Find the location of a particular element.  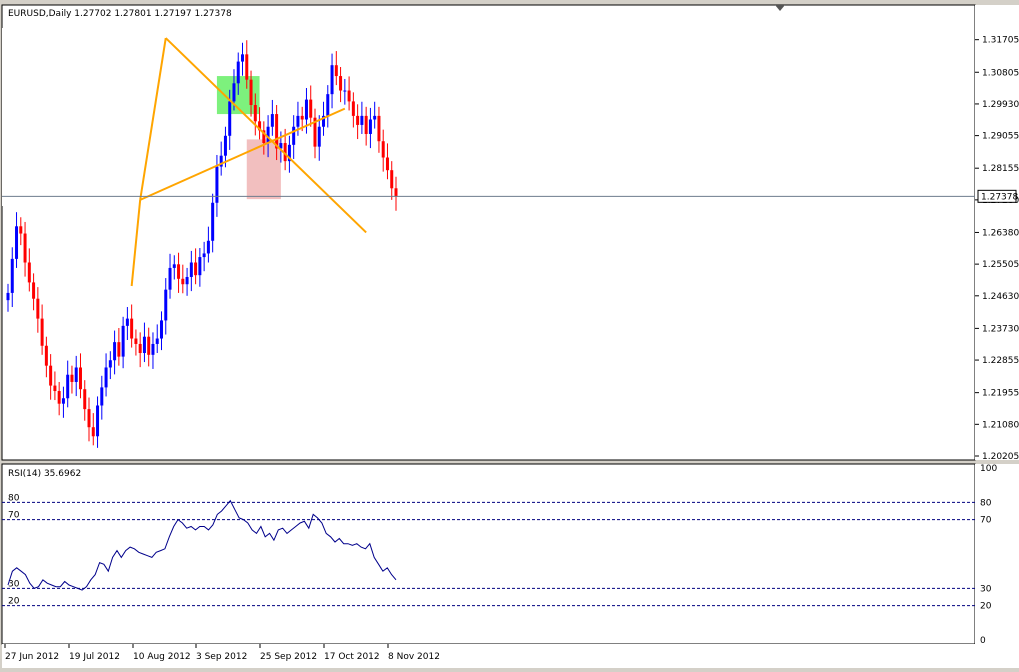

time-tick-label: 27 Jun 2012 is located at coordinates (32, 657).